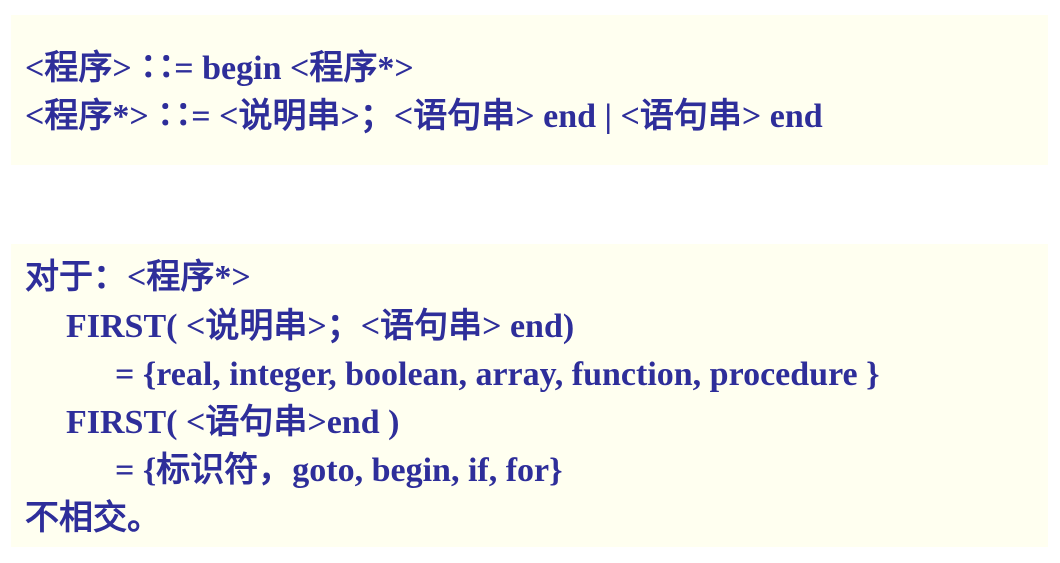  Describe the element at coordinates (93, 518) in the screenshot. I see `disjoint-conclusion: 不相交。` at that location.